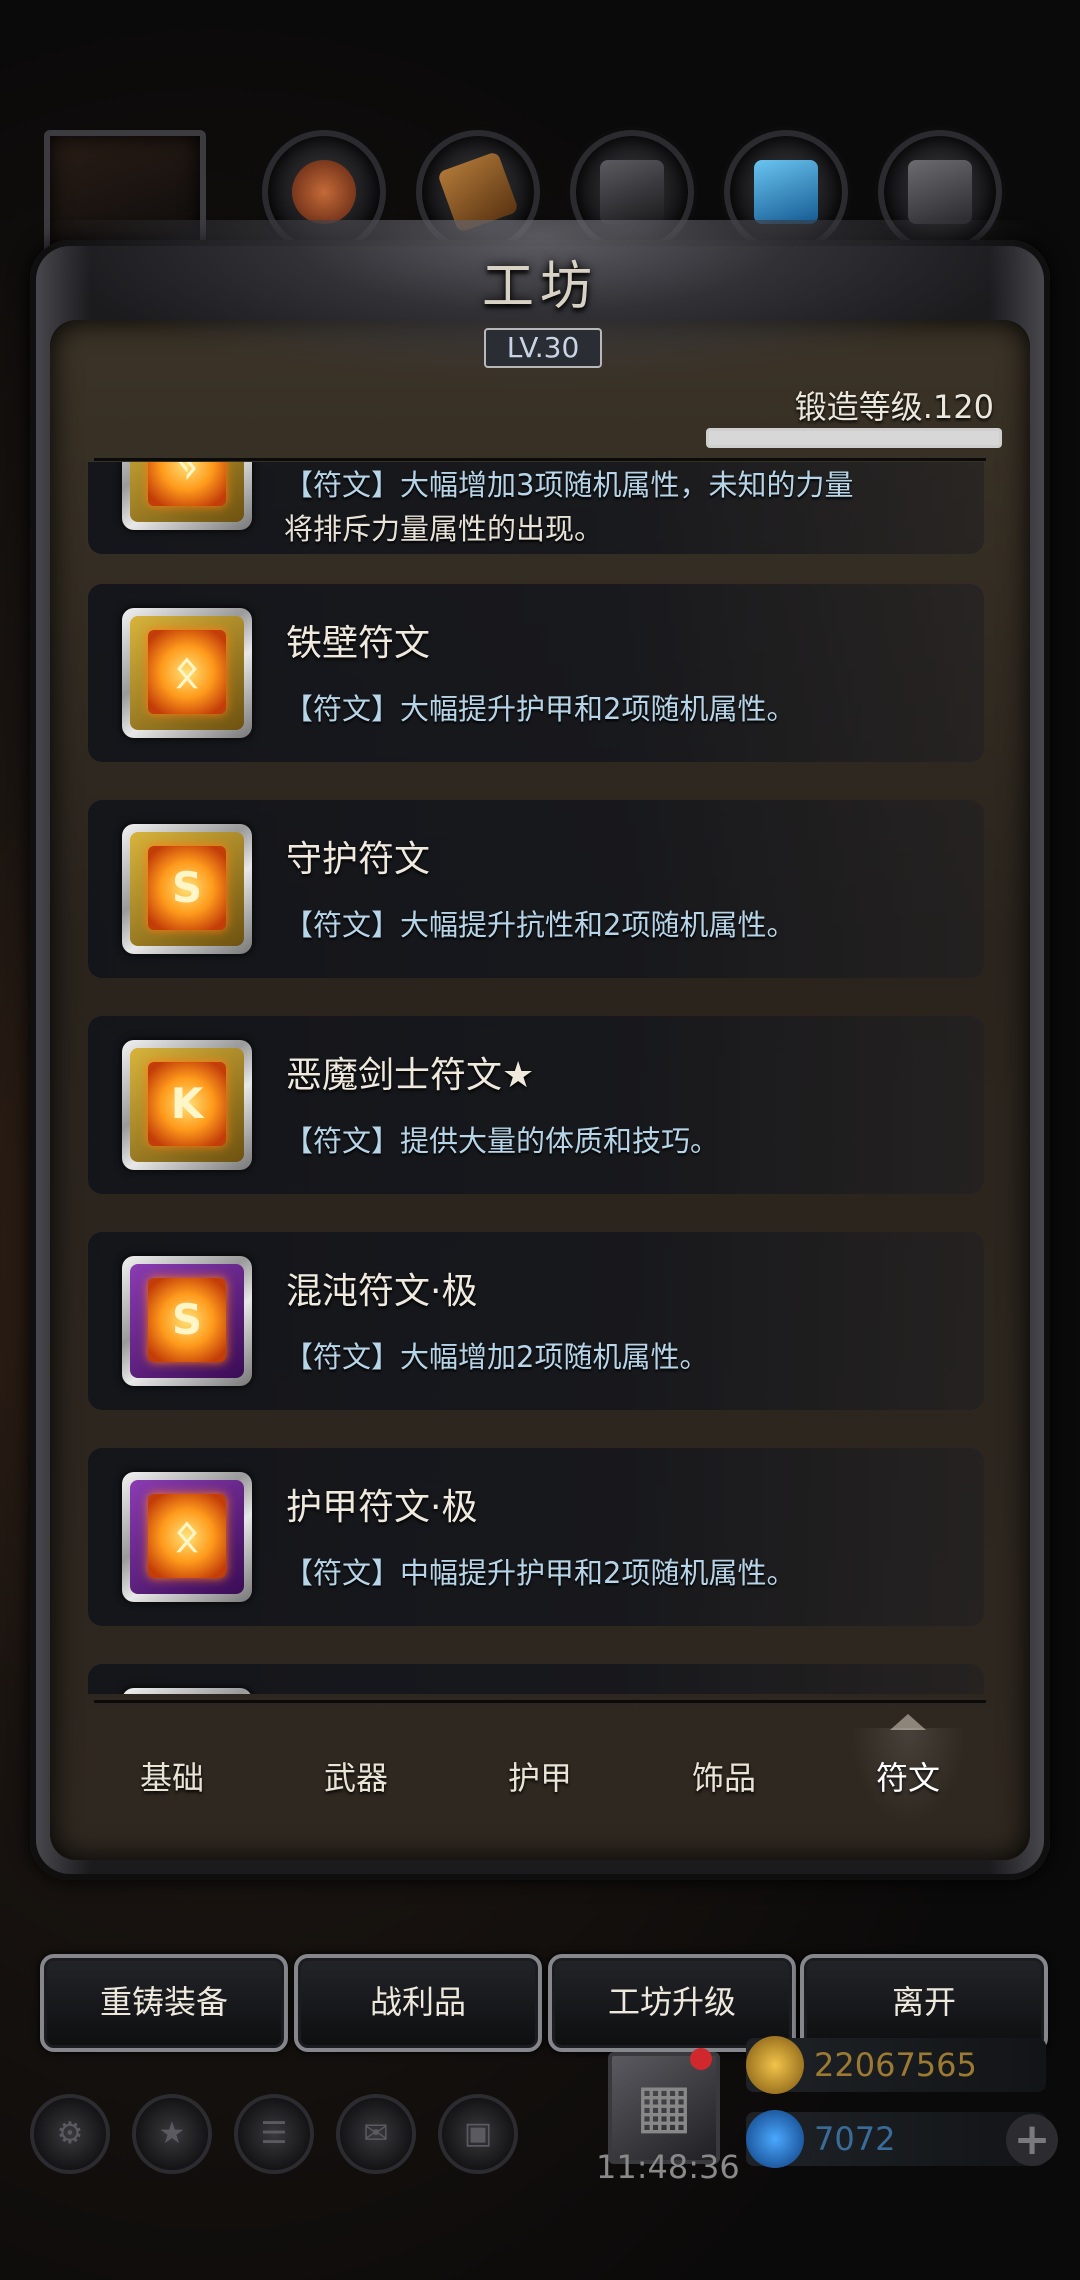  I want to click on inventory-icon: ▣, so click(478, 2134).